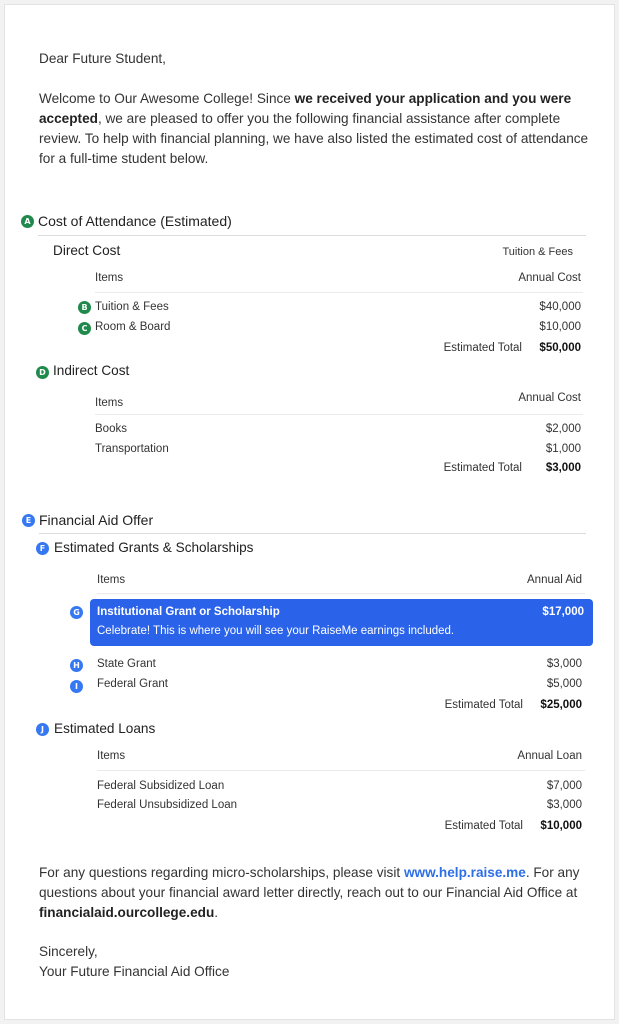 The height and width of the screenshot is (1024, 619). What do you see at coordinates (91, 370) in the screenshot?
I see `indirect-cost-title: Indirect Cost` at bounding box center [91, 370].